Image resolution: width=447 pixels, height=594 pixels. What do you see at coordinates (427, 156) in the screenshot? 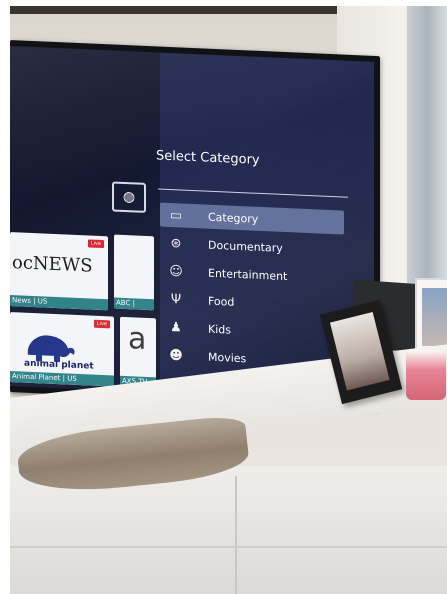
I see `window-curtain` at bounding box center [427, 156].